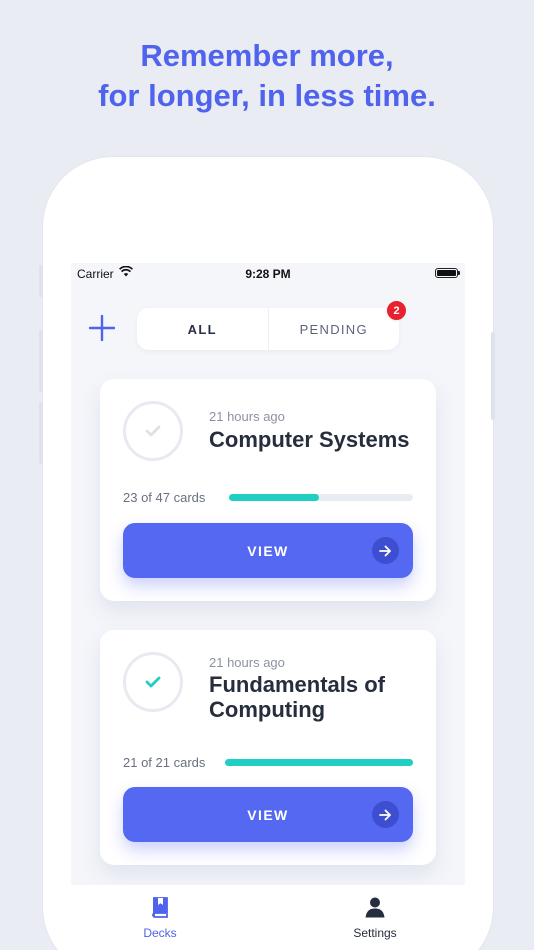 The height and width of the screenshot is (950, 534). Describe the element at coordinates (375, 907) in the screenshot. I see `user-icon` at that location.